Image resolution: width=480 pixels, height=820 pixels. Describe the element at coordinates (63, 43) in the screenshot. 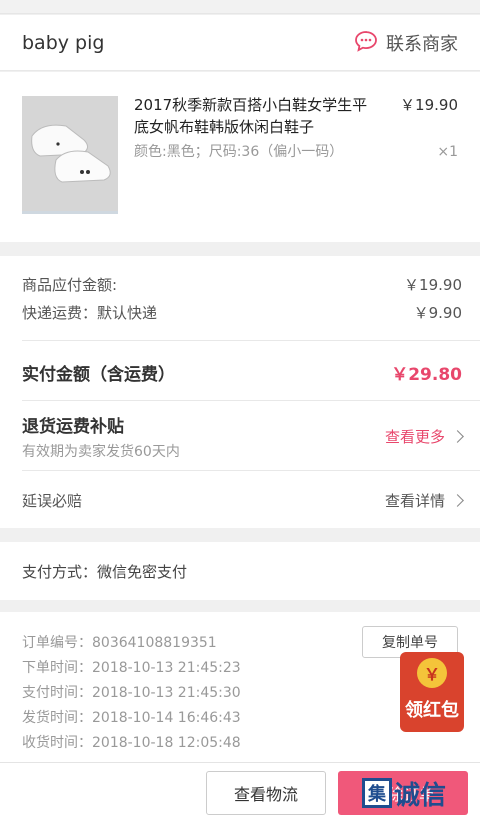

I see `shop-name: baby pig` at that location.